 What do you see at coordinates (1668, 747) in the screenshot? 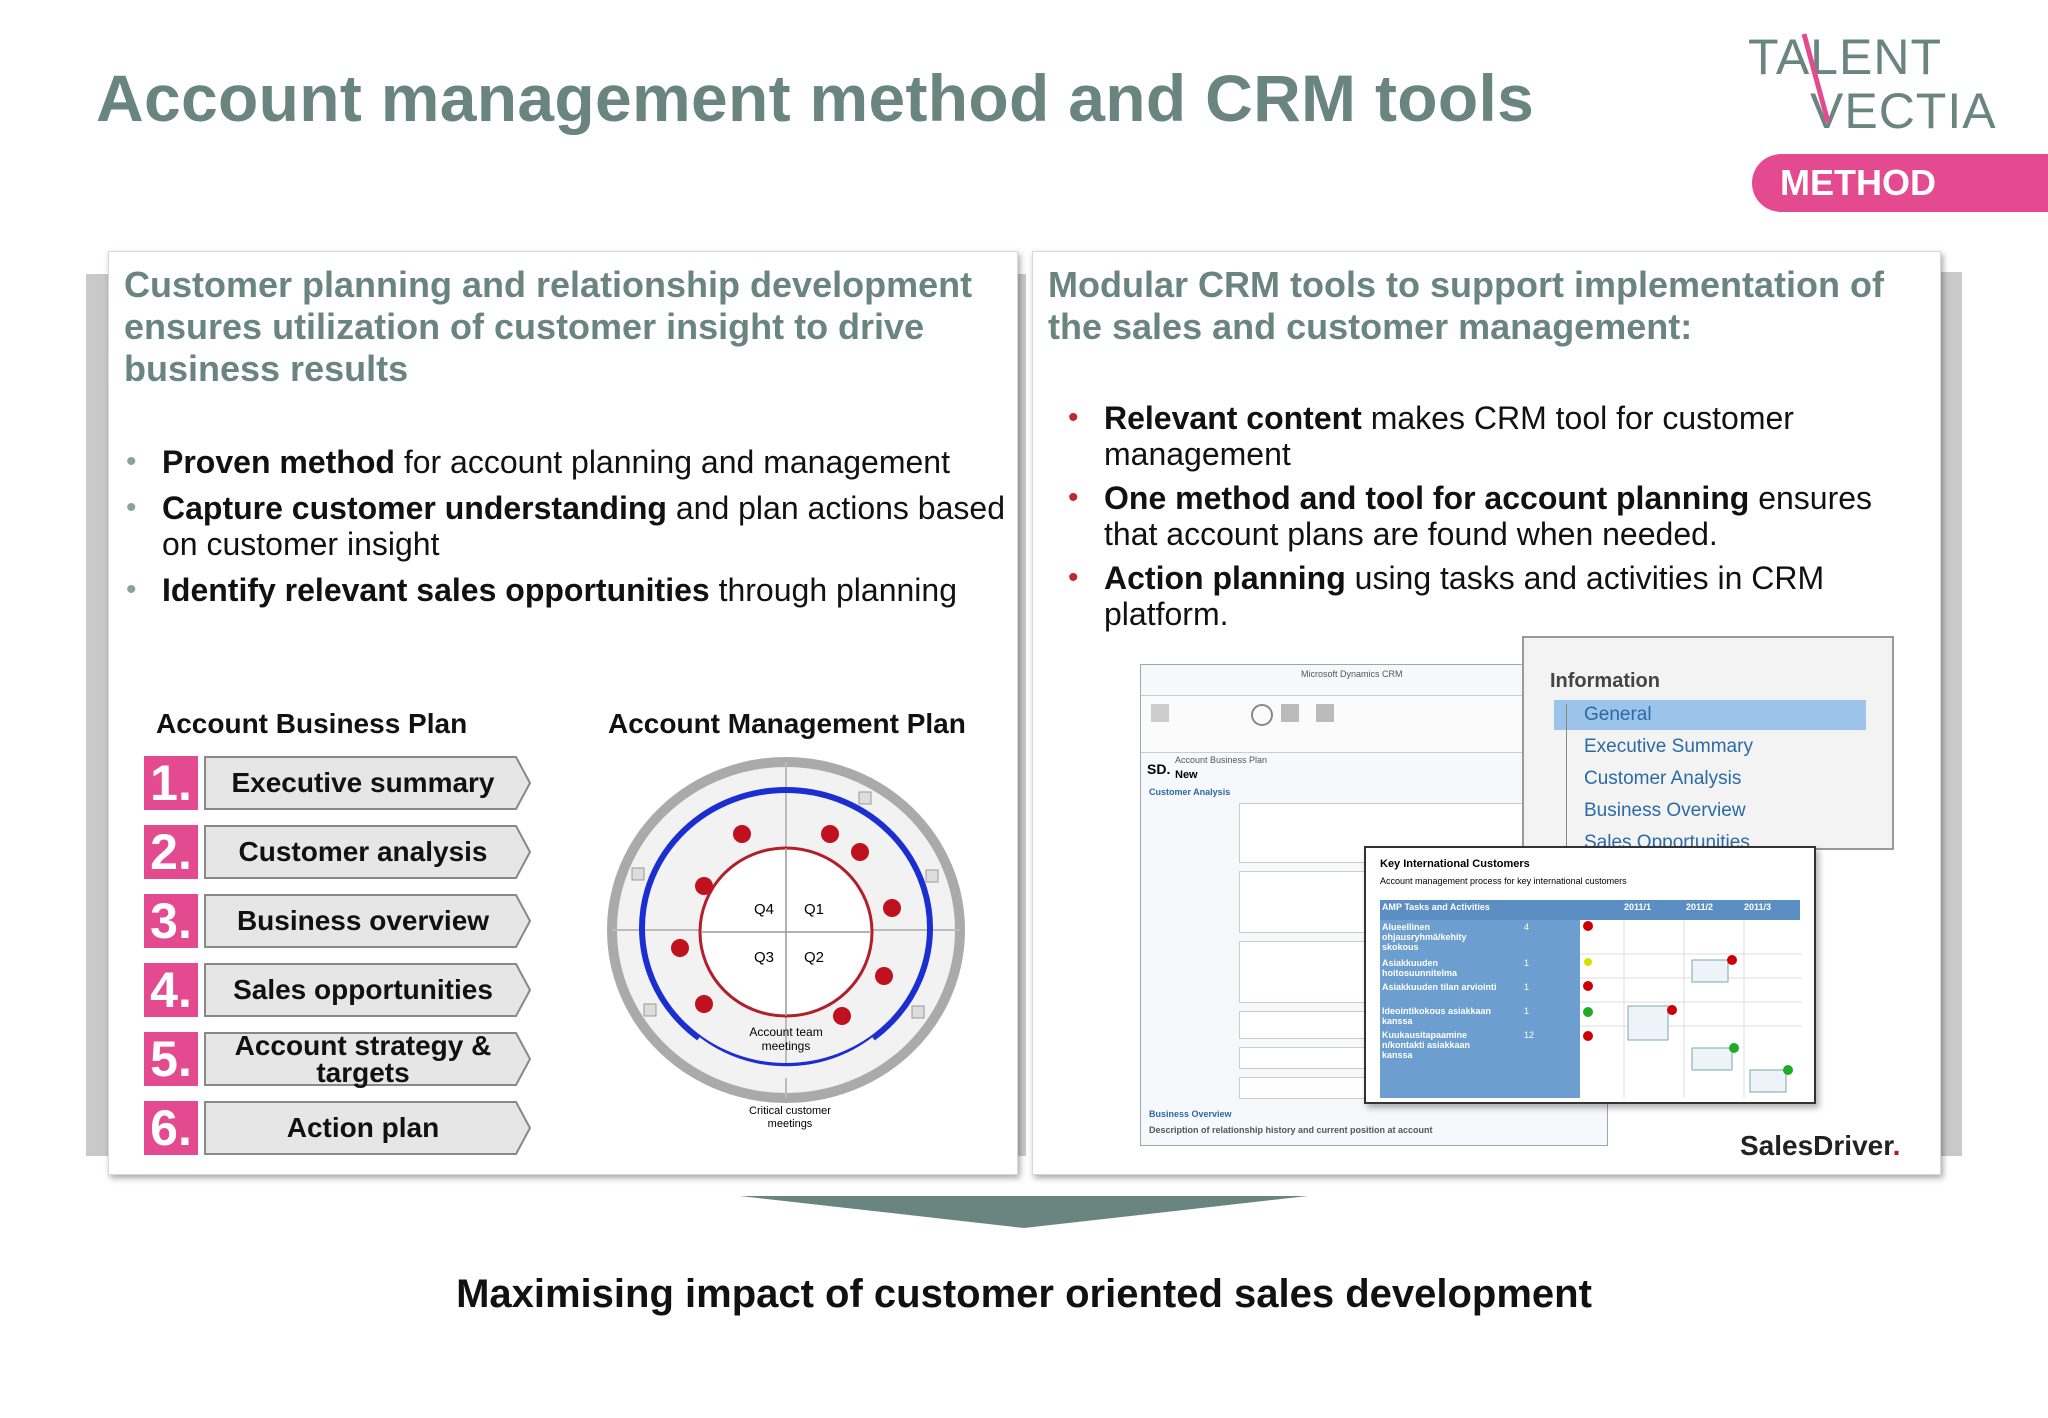
I see `info-item-executive-summary: Executive Summary` at bounding box center [1668, 747].